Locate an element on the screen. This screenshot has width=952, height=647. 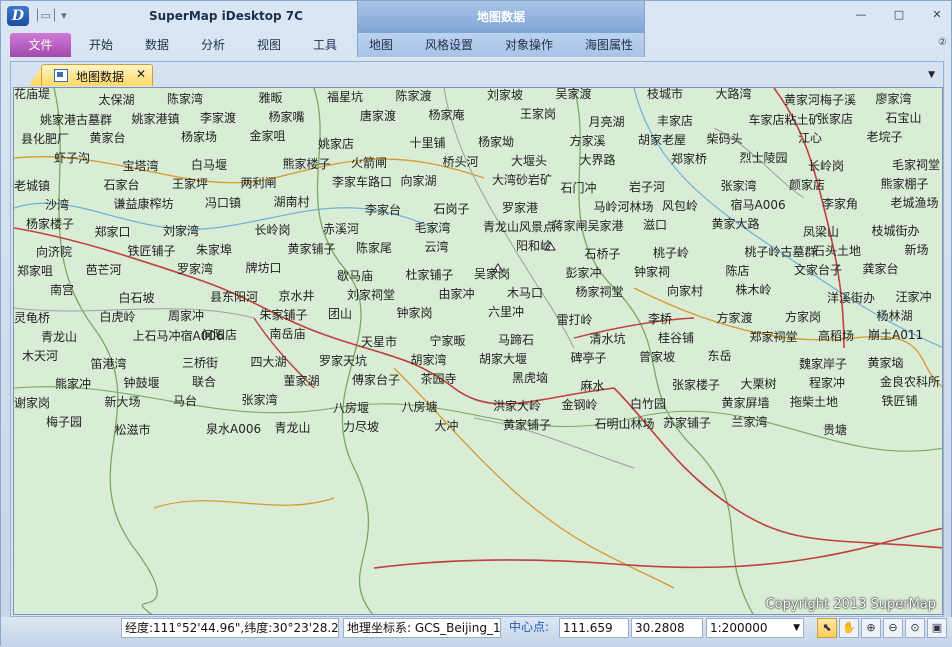
map-place-label: 吴家岗 is located at coordinates (492, 274).